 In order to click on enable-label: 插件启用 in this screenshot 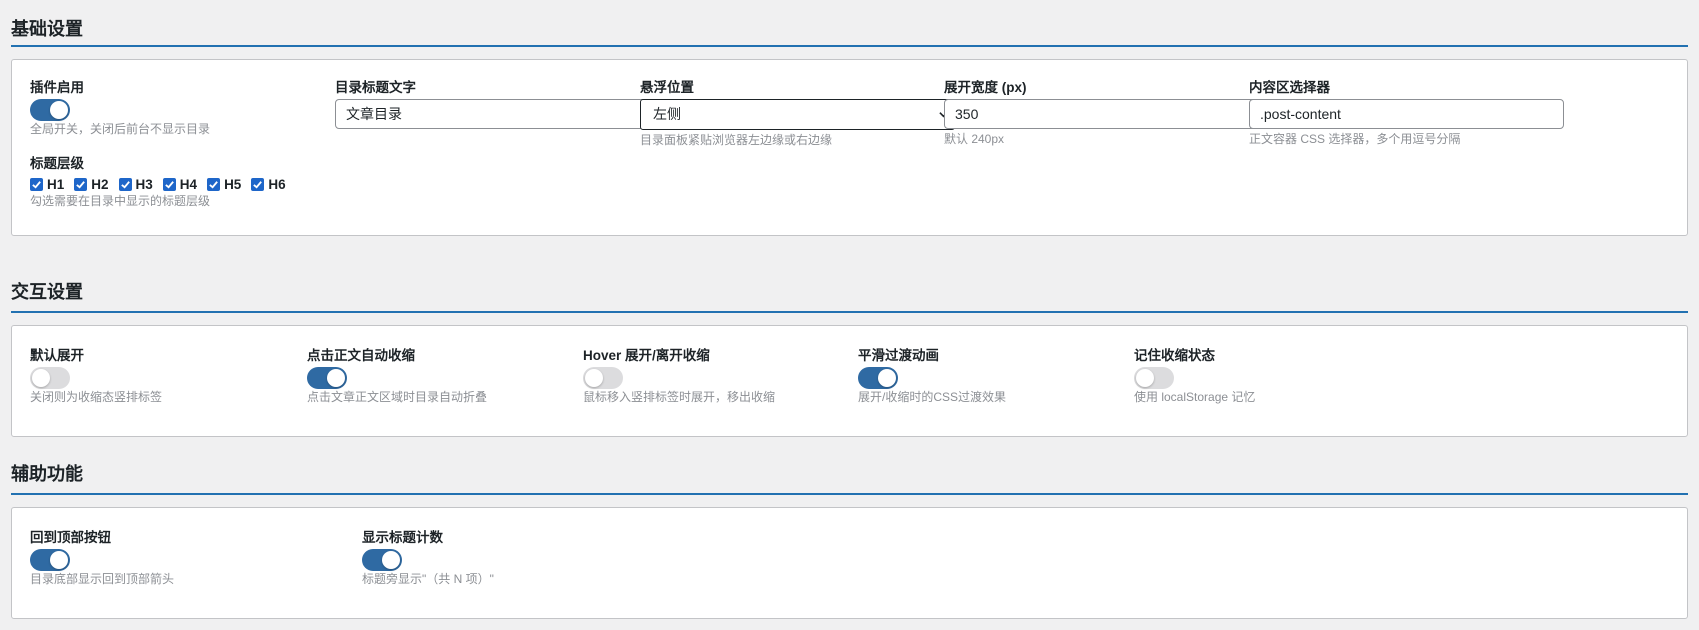, I will do `click(57, 87)`.